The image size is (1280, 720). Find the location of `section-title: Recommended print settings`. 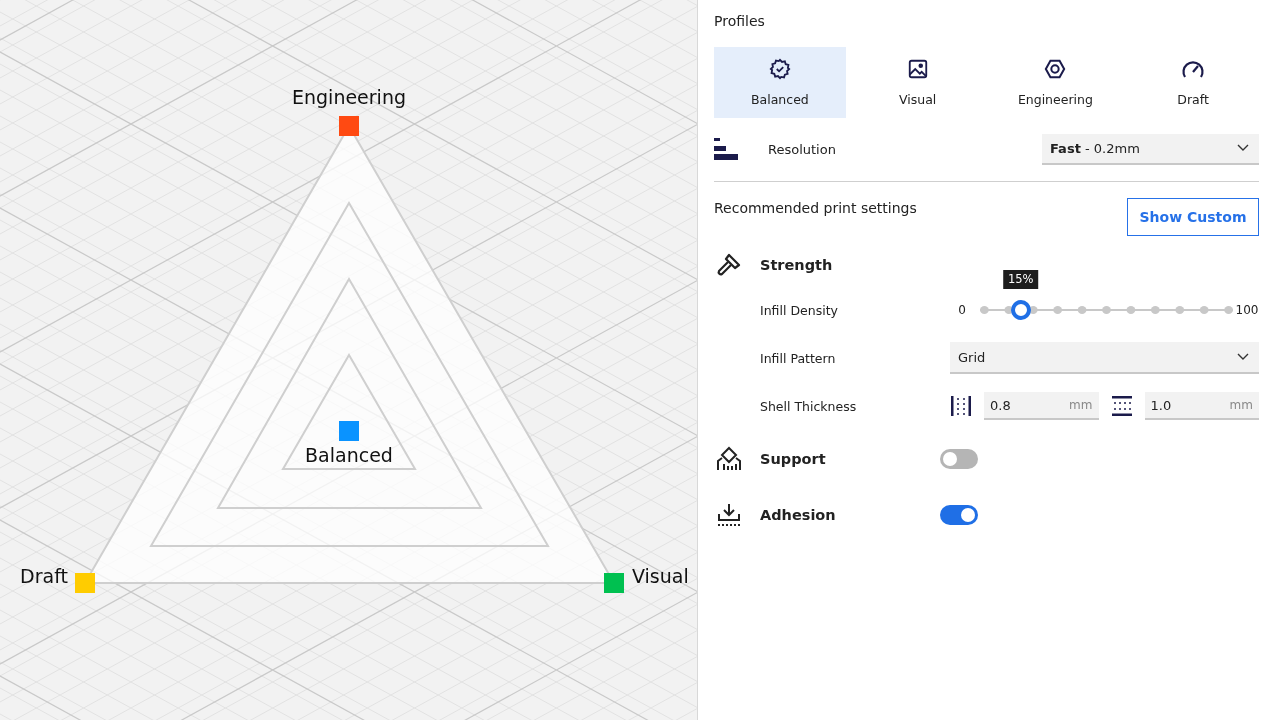

section-title: Recommended print settings is located at coordinates (815, 208).